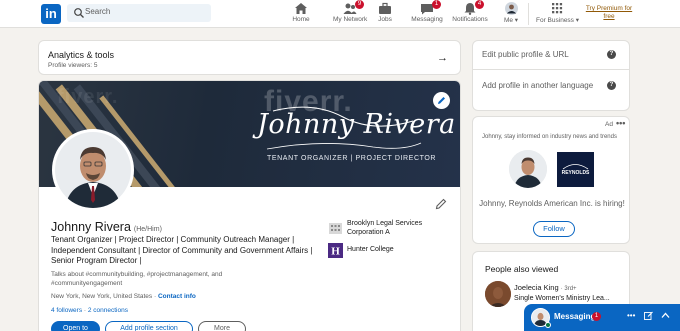 This screenshot has height=331, width=680. I want to click on ad-label: Ad, so click(609, 124).